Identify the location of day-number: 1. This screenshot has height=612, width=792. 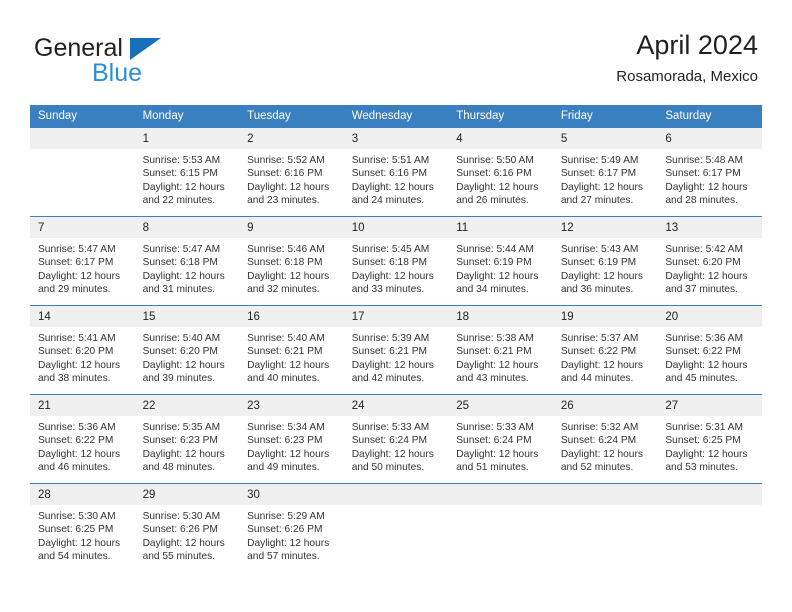
(187, 138).